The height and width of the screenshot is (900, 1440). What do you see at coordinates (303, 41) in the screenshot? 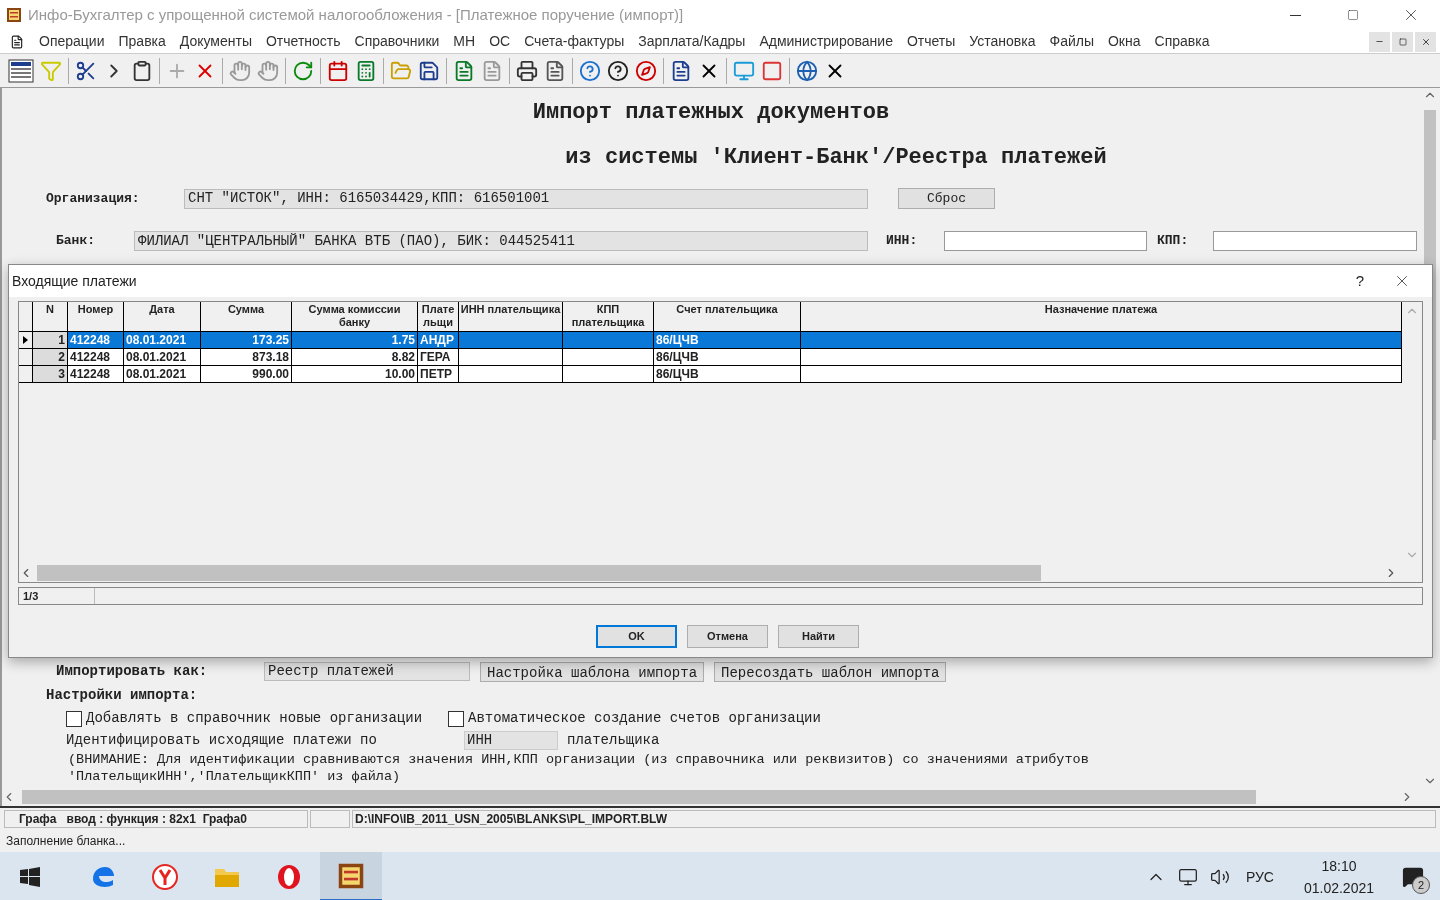
I see `menu-item: Отчетность` at bounding box center [303, 41].